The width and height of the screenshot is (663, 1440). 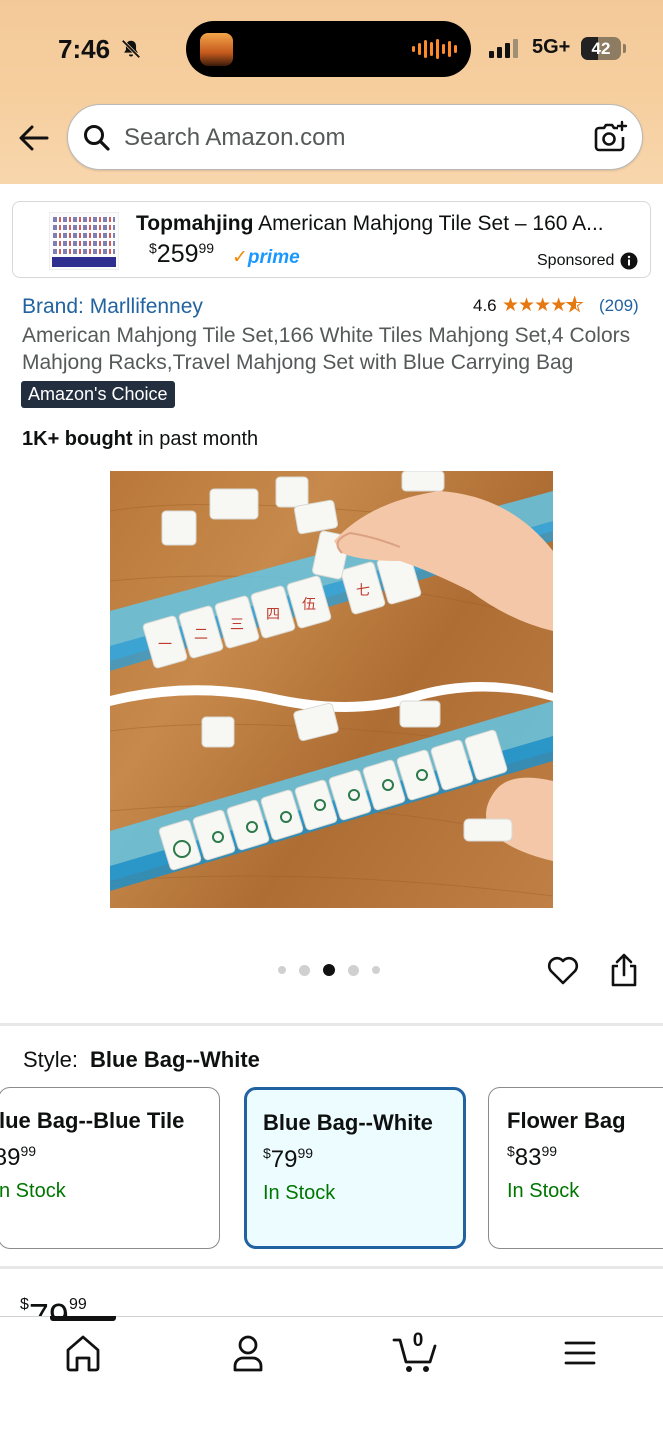 What do you see at coordinates (575, 1168) in the screenshot?
I see `style-option-flower-bag: Flower Bag $8399 In Stock` at bounding box center [575, 1168].